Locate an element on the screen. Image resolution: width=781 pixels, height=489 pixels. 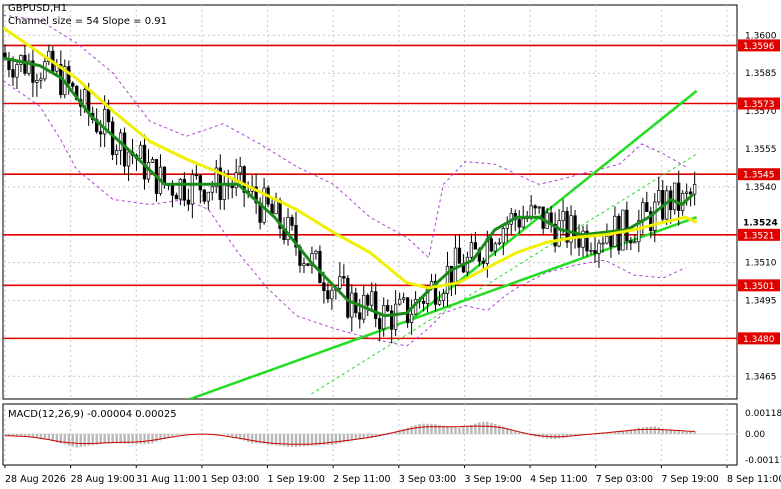
y-tick-label: 1.3495 is located at coordinates (761, 302).